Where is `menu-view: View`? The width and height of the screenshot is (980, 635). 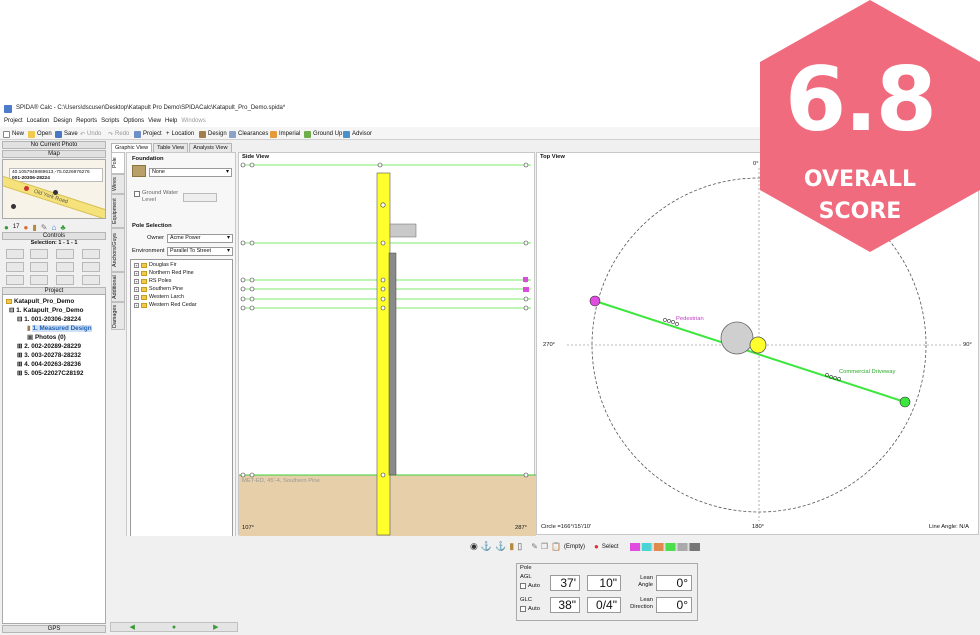
menu-view: View is located at coordinates (154, 121).